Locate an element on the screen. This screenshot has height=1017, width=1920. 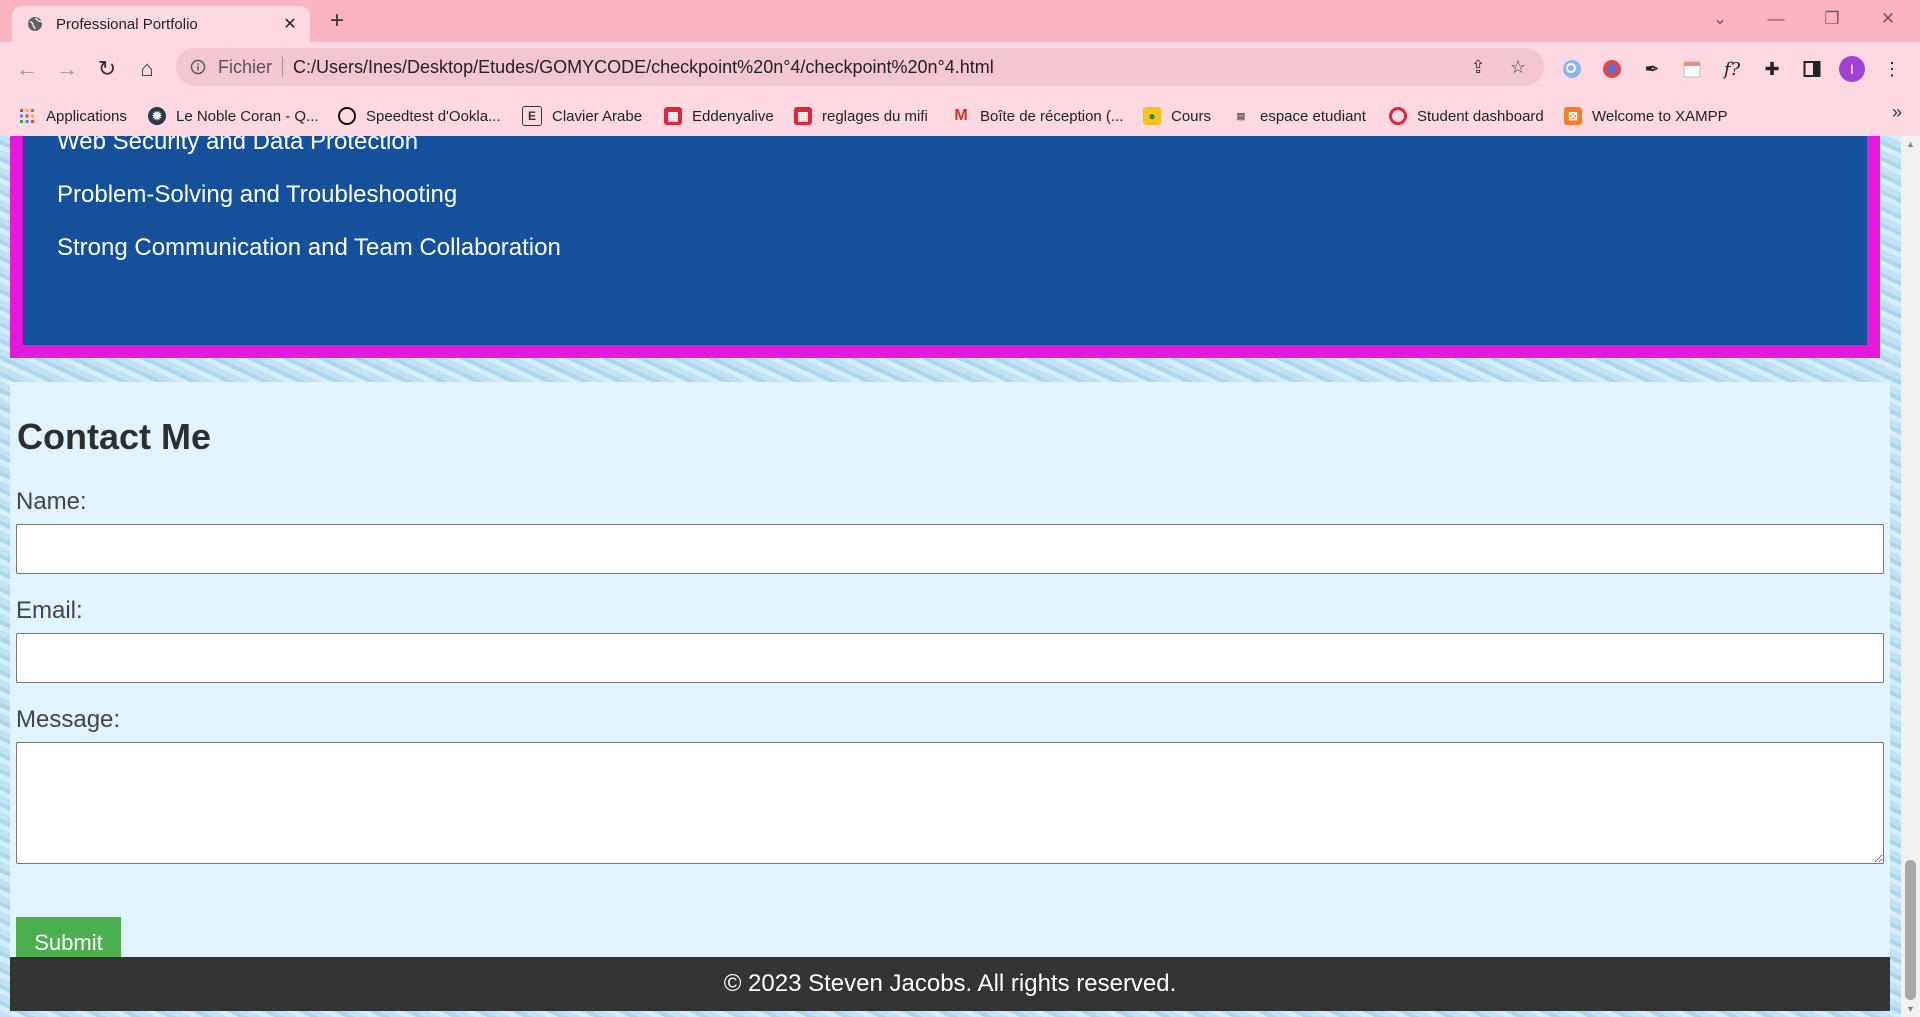
clavier-icon: E is located at coordinates (532, 116).